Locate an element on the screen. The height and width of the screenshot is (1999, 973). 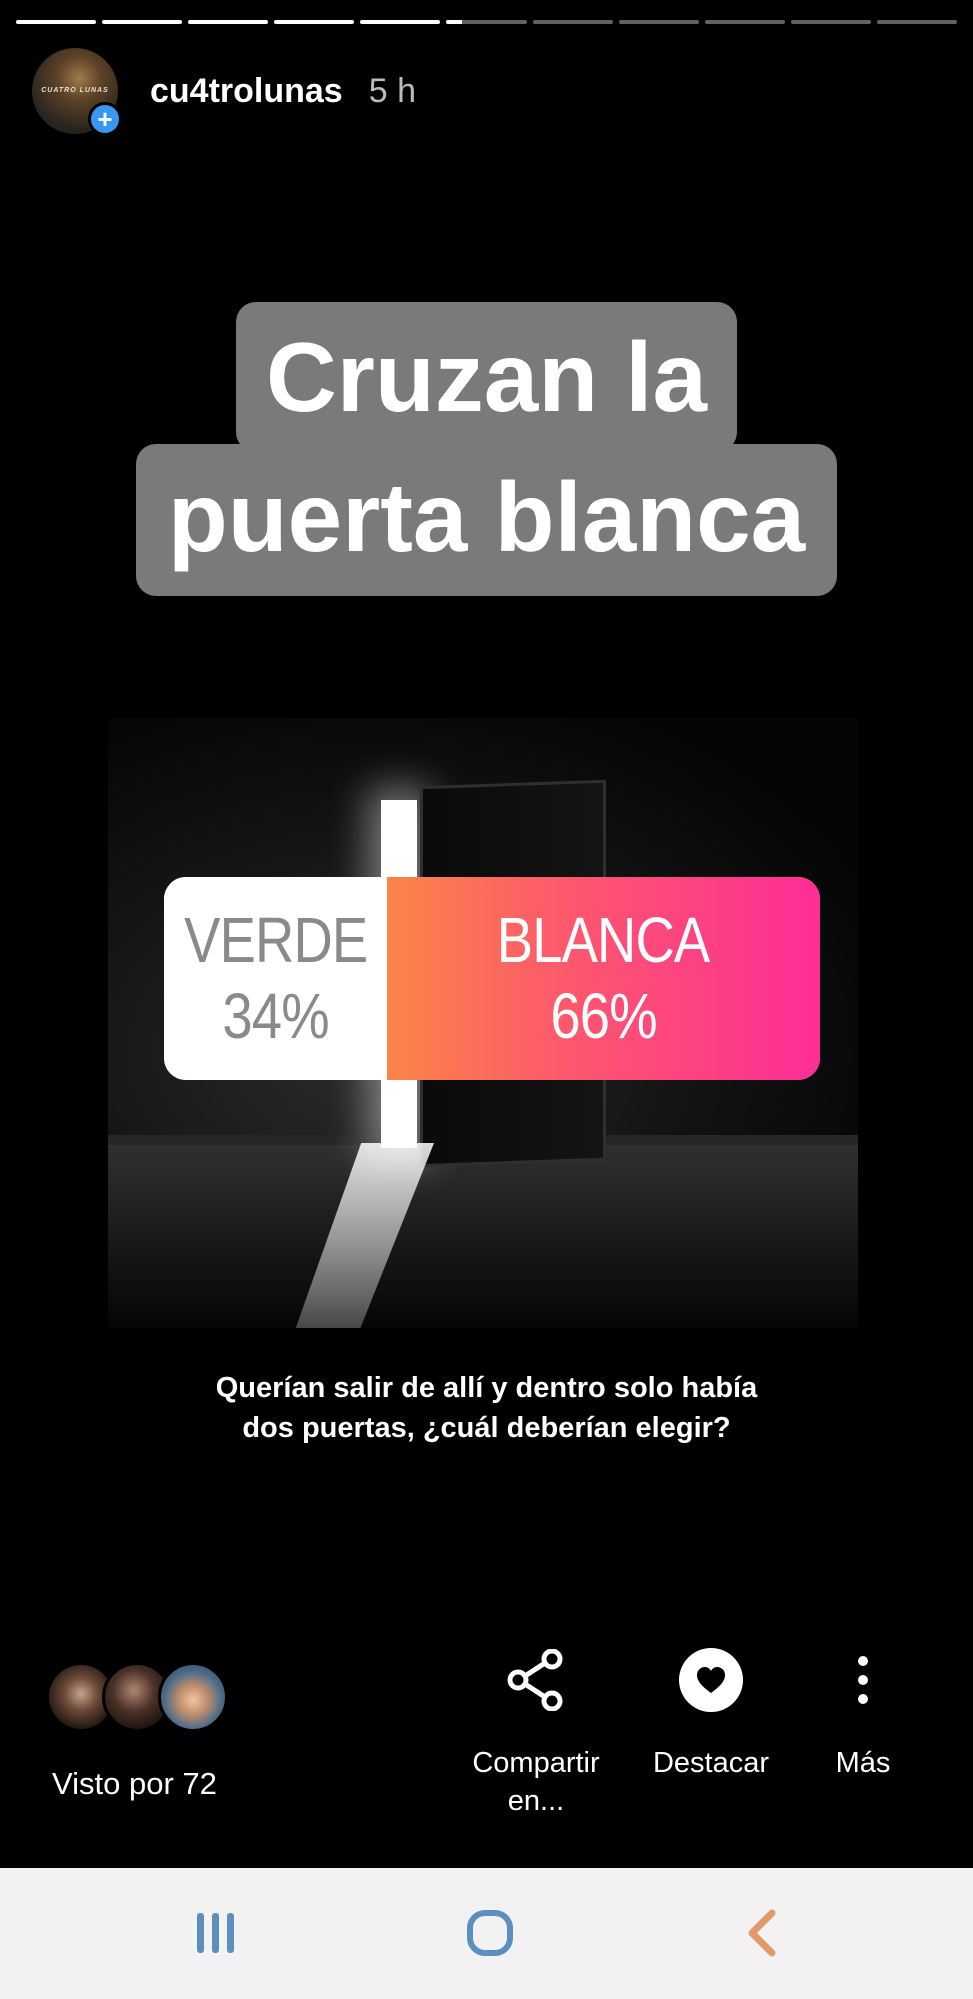
more-button: Más is located at coordinates (863, 1711).